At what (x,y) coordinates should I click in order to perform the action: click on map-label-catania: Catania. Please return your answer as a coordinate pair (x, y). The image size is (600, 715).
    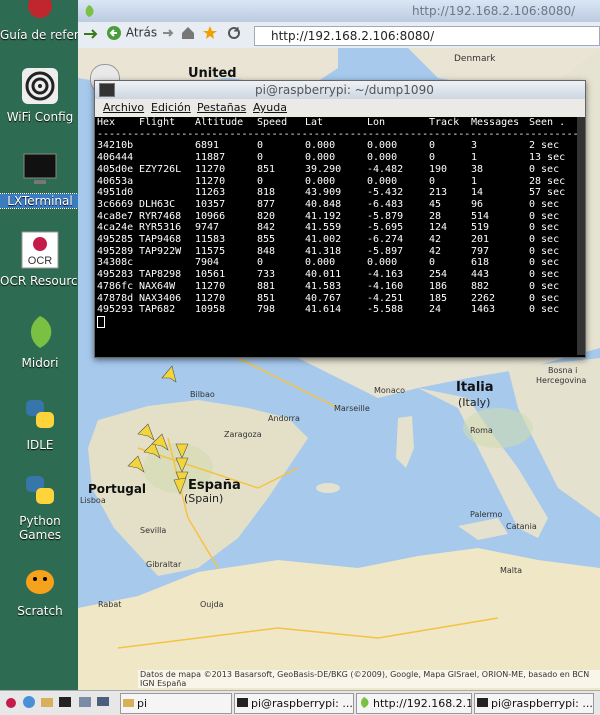
    Looking at the image, I should click on (521, 526).